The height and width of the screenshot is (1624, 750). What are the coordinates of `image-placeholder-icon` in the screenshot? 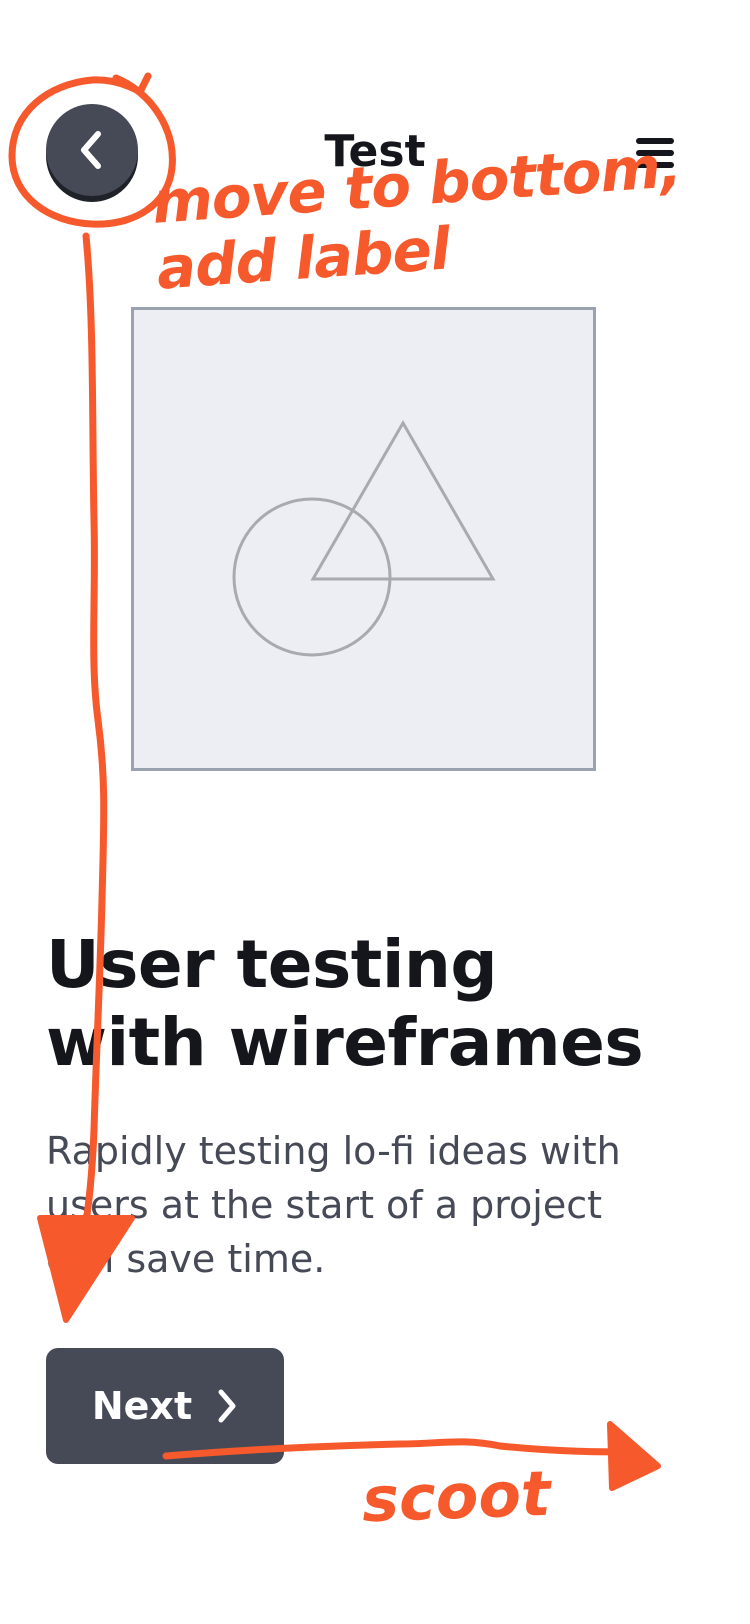 It's located at (364, 538).